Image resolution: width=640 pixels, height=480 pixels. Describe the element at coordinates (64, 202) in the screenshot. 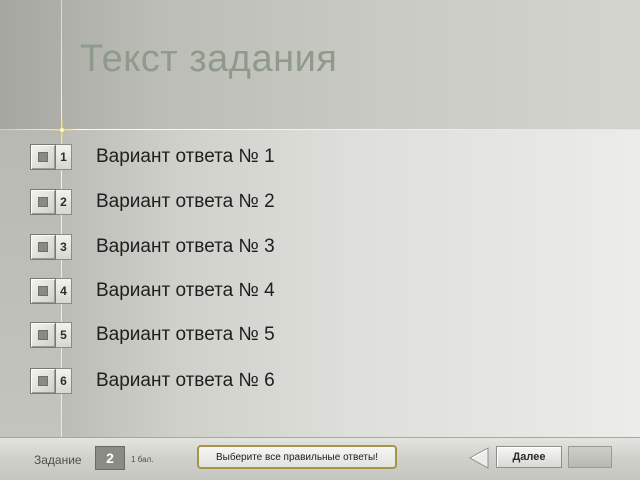

I see `answer-number: 2` at that location.